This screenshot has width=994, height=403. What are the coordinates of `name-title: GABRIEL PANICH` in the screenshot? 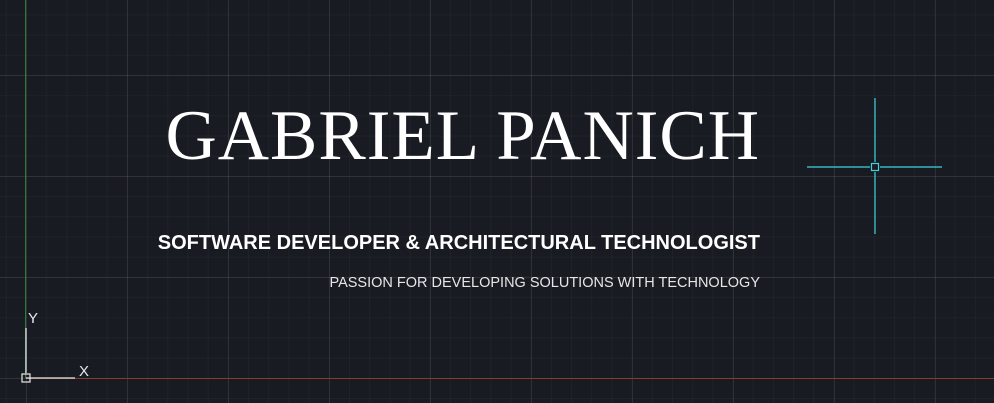 It's located at (462, 136).